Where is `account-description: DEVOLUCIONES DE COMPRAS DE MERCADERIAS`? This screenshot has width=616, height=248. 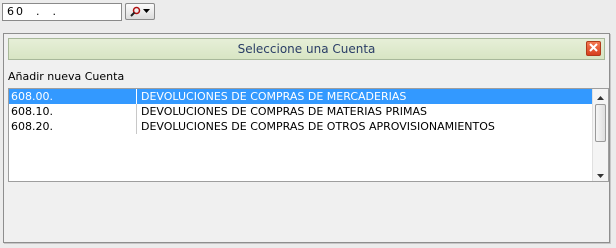
account-description: DEVOLUCIONES DE COMPRAS DE MERCADERIAS is located at coordinates (271, 96).